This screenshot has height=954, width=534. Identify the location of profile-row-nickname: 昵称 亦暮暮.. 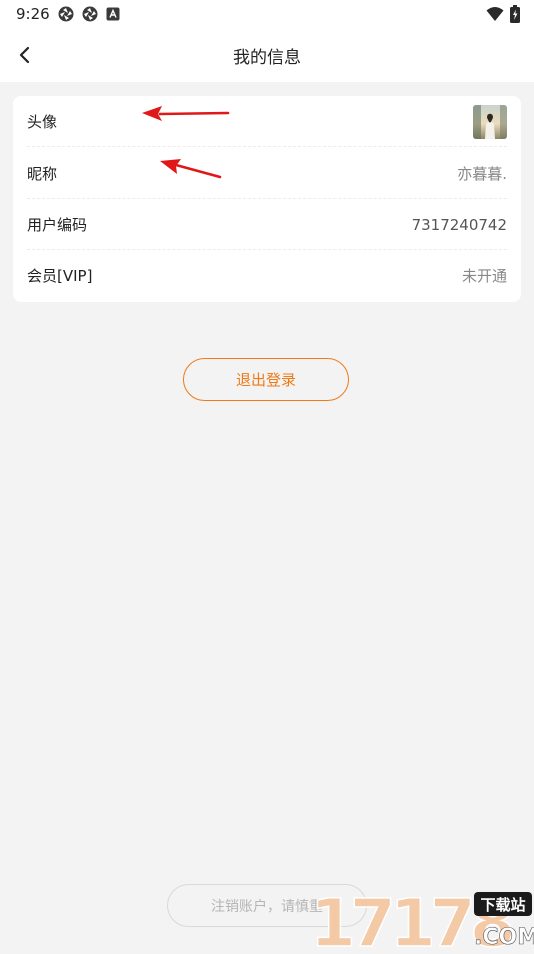
(267, 173).